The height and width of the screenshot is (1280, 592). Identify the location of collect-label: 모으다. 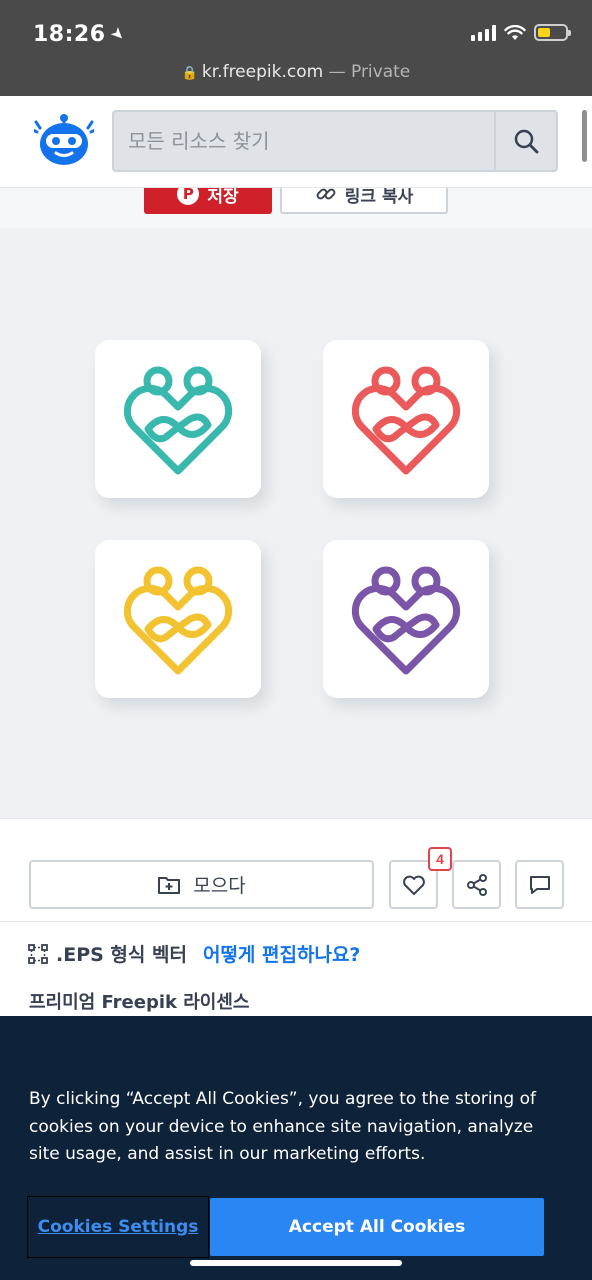
(219, 886).